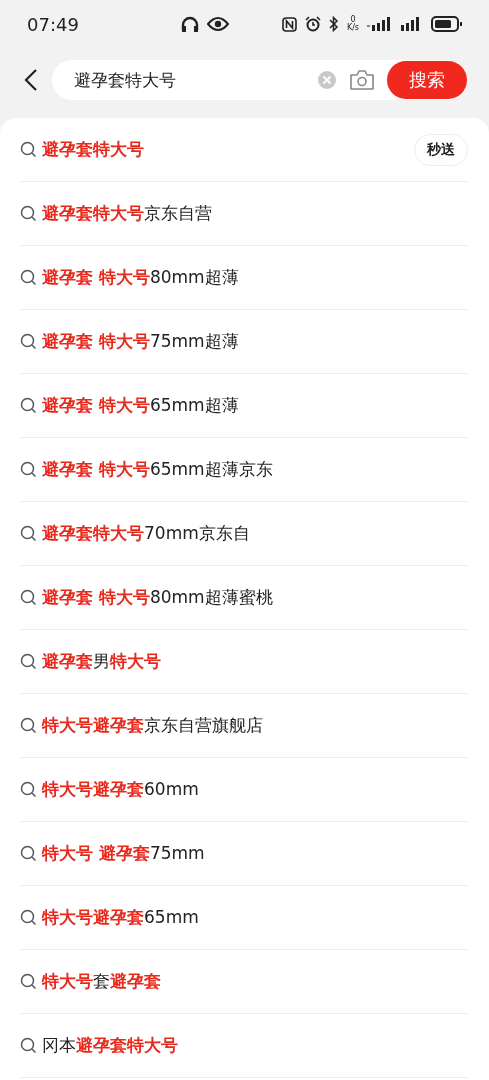 This screenshot has height=1080, width=489. I want to click on suggestion-item: 特大号避孕套60mm, so click(255, 789).